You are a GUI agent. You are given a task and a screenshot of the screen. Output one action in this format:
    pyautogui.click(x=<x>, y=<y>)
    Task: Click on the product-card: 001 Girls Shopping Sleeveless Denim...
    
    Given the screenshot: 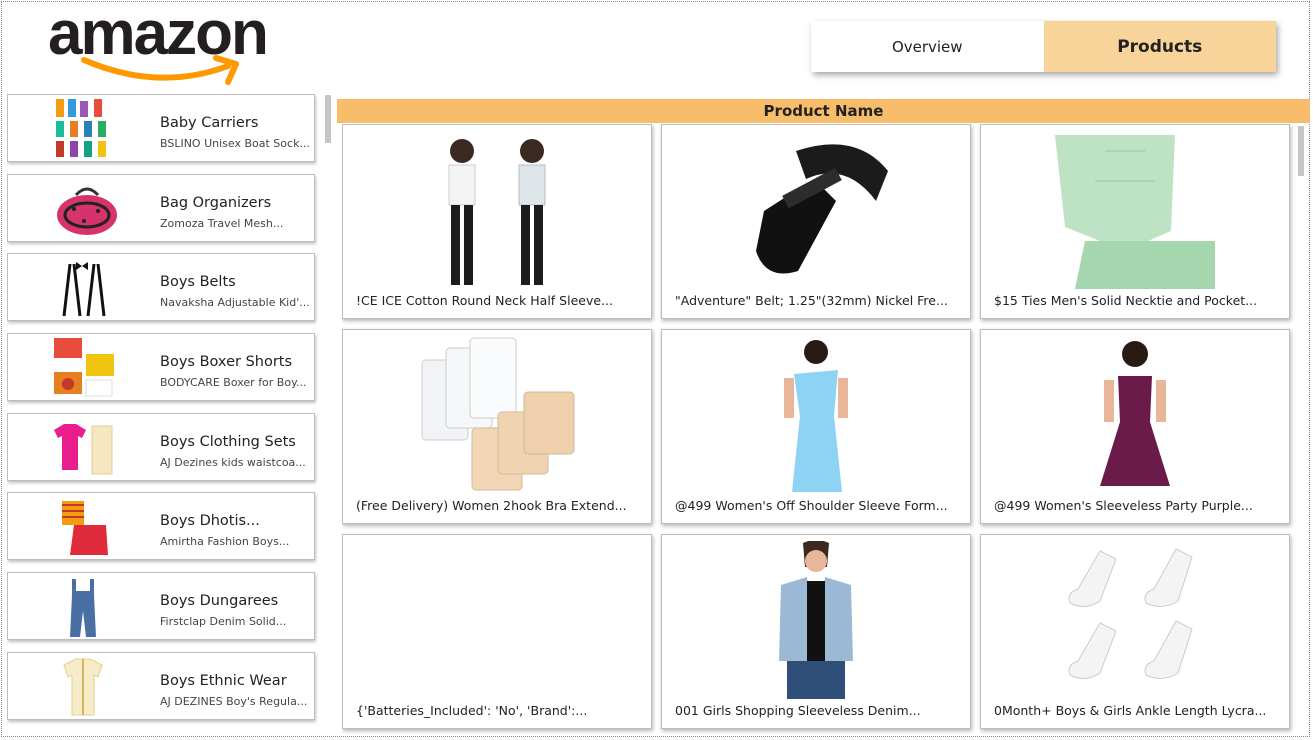 What is the action you would take?
    pyautogui.click(x=816, y=631)
    